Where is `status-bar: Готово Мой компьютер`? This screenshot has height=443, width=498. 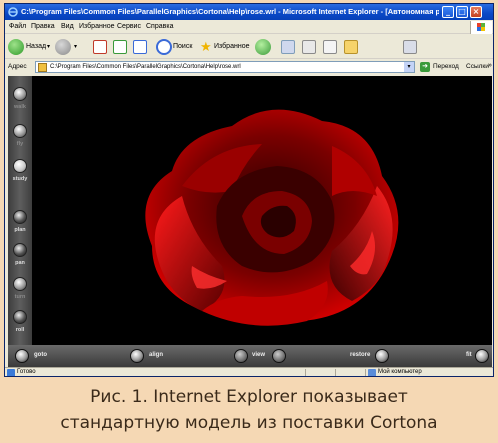 status-bar: Готово Мой компьютер is located at coordinates (249, 371).